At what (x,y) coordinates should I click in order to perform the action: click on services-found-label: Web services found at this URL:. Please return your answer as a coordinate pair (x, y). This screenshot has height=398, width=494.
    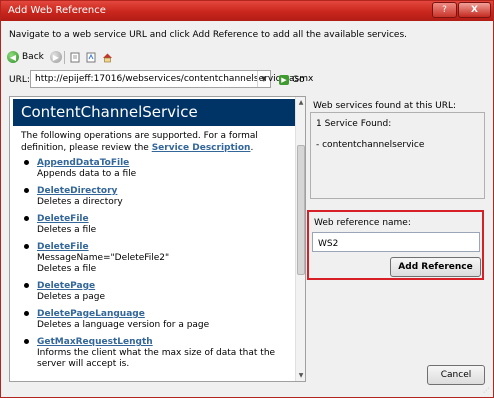
    Looking at the image, I should click on (385, 106).